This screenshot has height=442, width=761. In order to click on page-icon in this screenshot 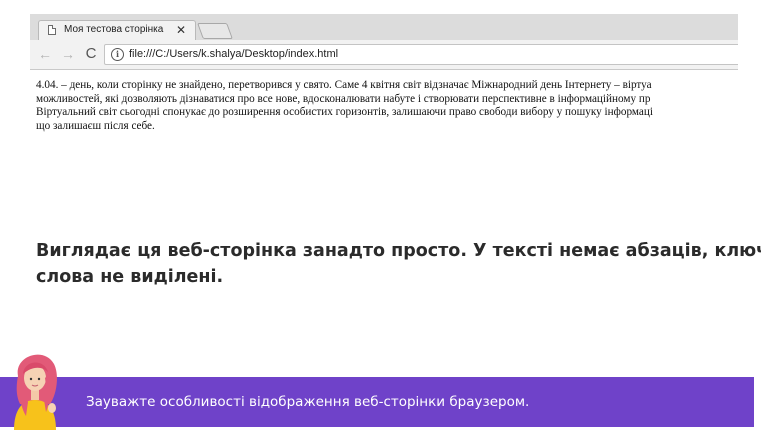, I will do `click(52, 30)`.